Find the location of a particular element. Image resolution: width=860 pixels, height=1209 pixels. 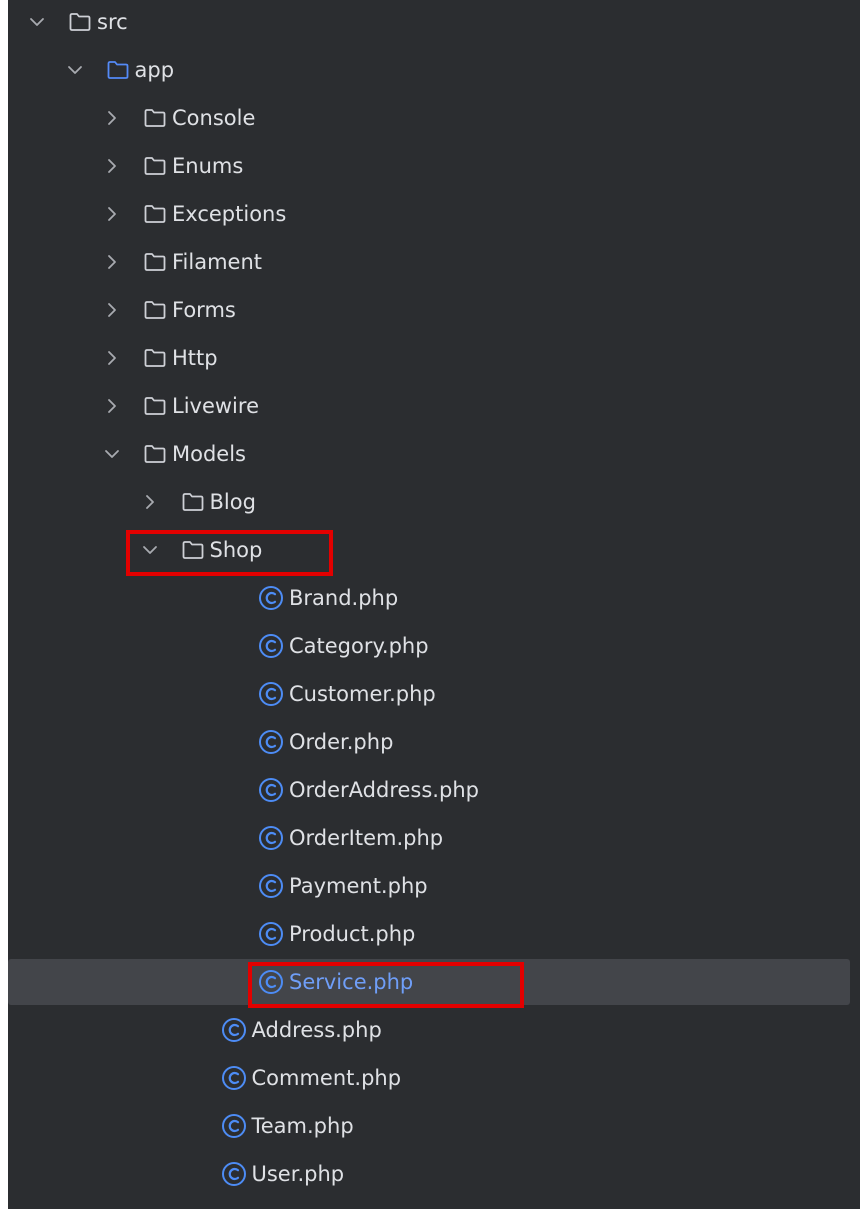

tree-item-label: Filament is located at coordinates (217, 262).